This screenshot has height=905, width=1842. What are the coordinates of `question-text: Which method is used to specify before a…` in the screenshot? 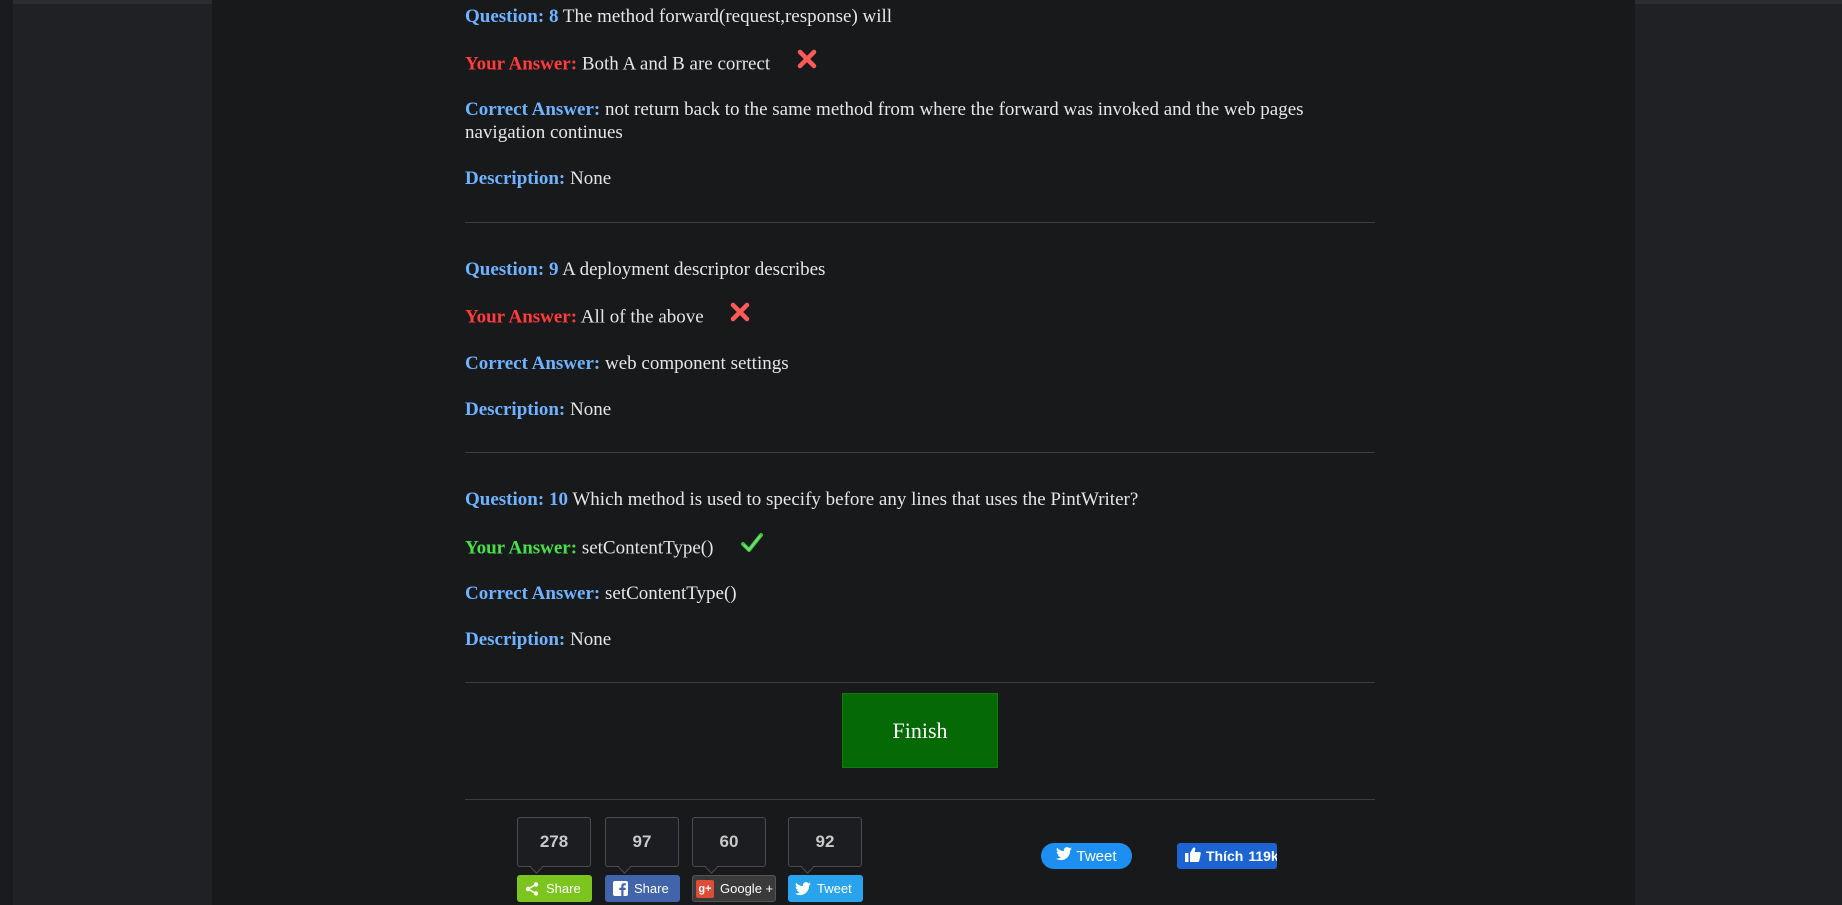 It's located at (855, 499).